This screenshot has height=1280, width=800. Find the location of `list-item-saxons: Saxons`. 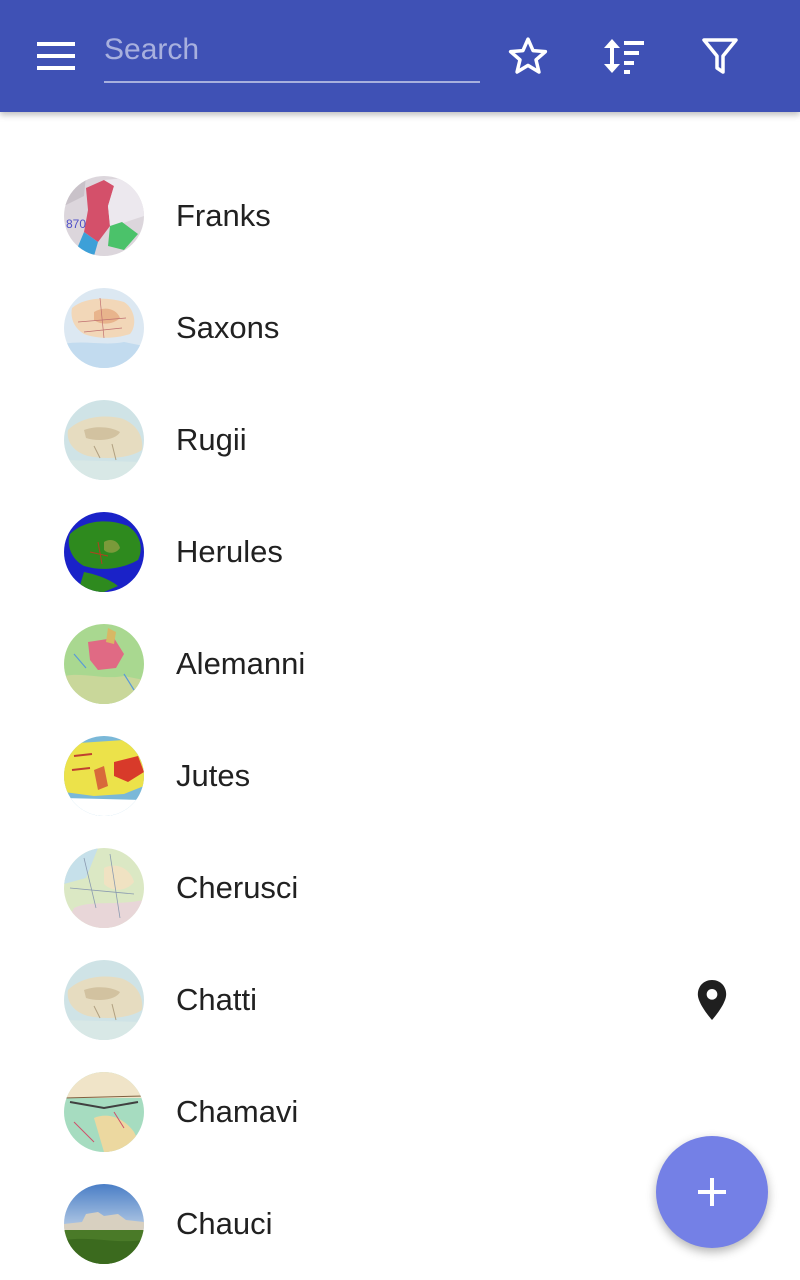

list-item-saxons: Saxons is located at coordinates (400, 328).